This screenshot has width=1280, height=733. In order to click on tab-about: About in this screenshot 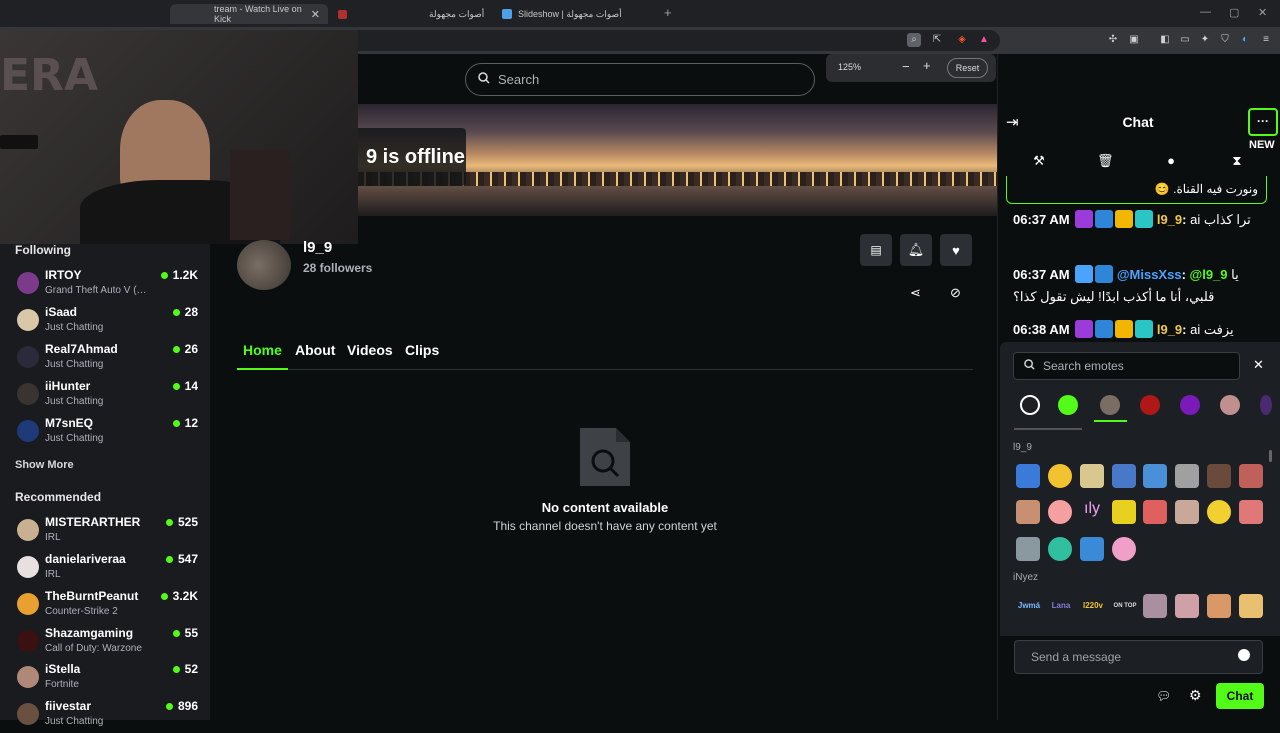, I will do `click(315, 350)`.